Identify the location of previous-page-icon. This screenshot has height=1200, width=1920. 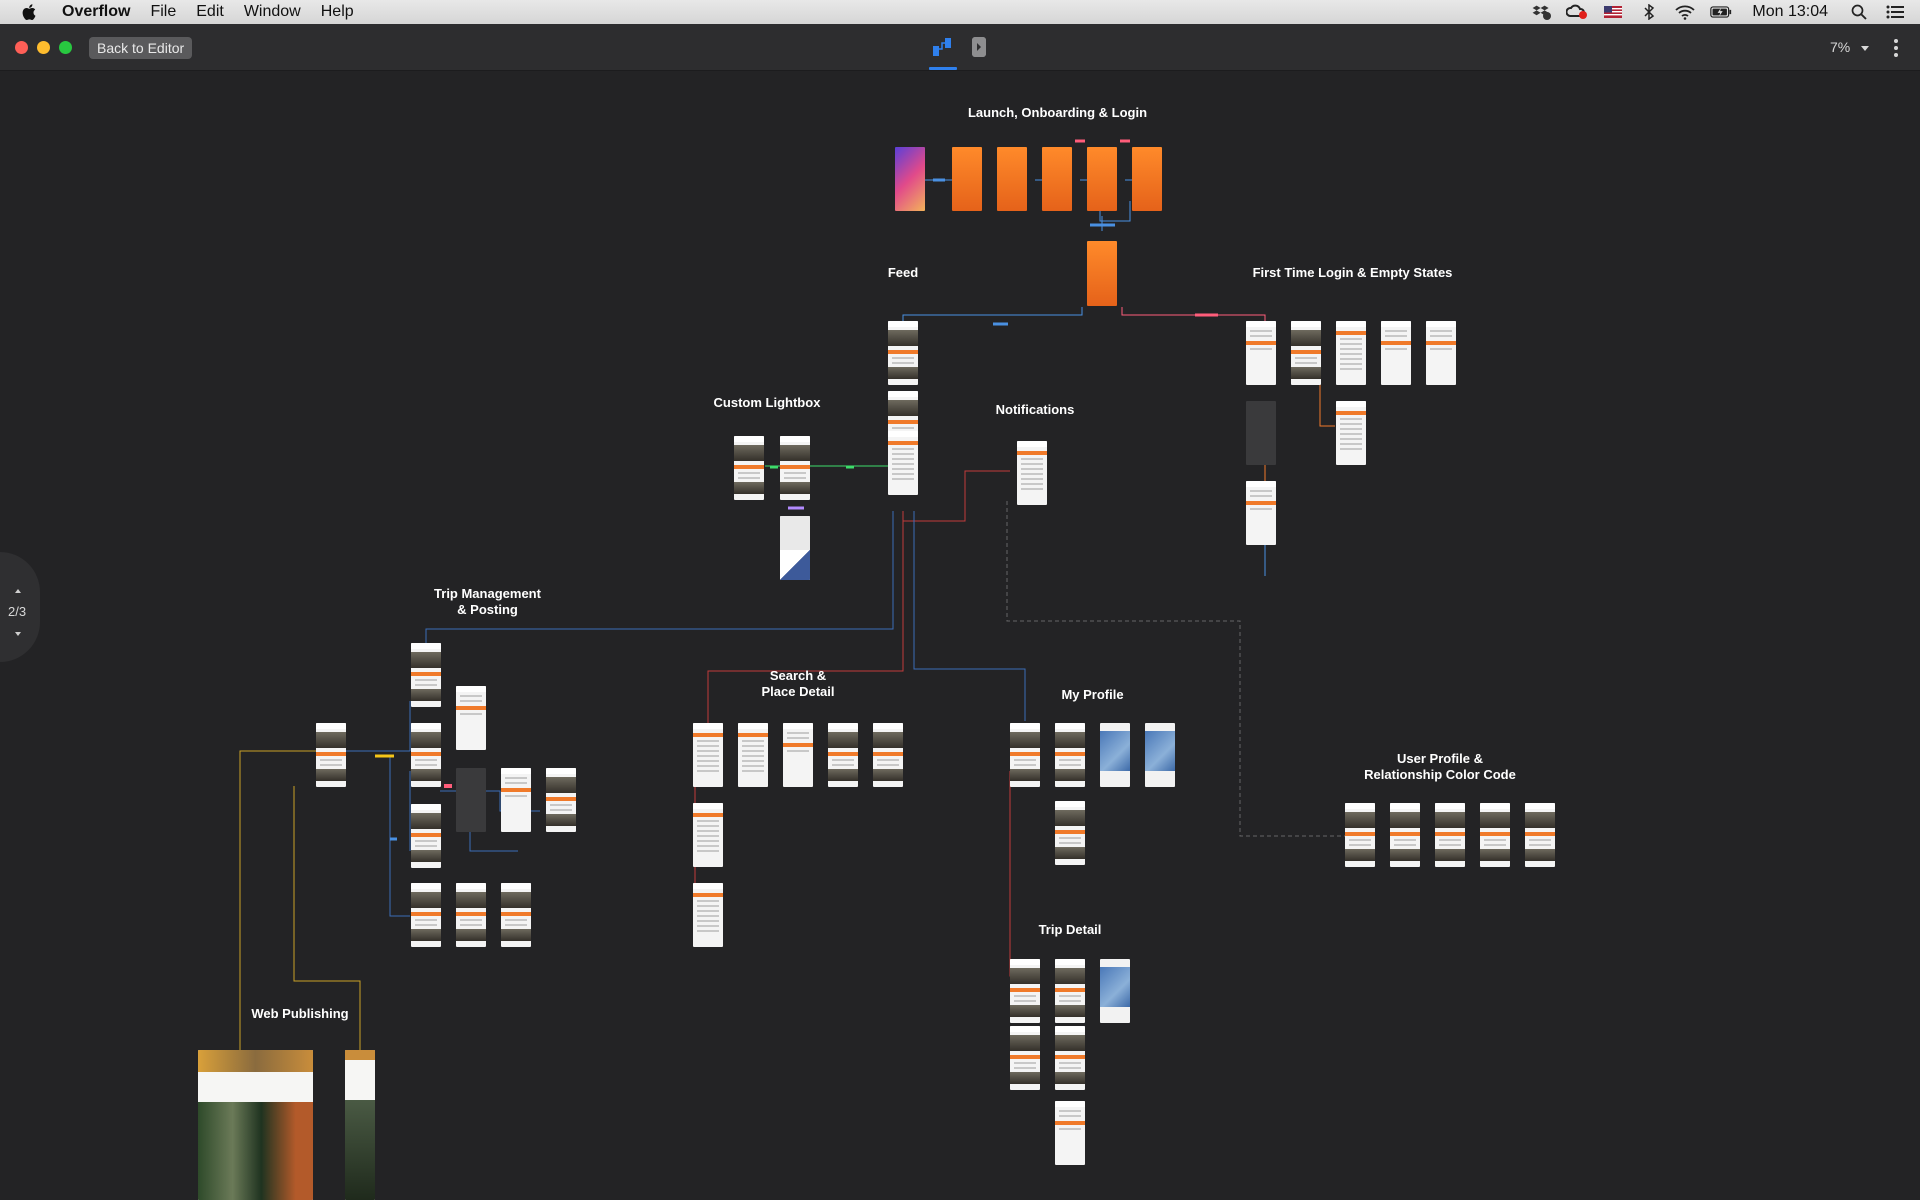
(18, 591).